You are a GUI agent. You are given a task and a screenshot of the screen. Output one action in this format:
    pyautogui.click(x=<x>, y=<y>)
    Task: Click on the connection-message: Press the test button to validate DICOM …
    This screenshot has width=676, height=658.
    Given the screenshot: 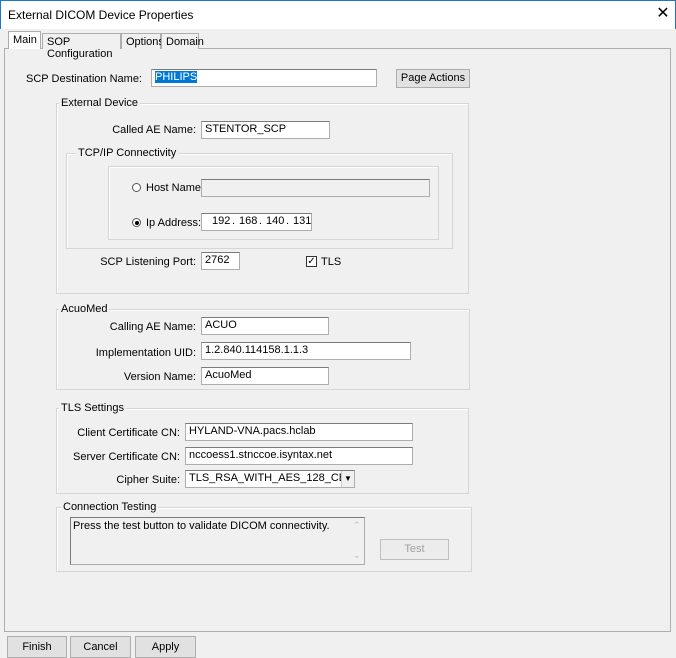 What is the action you would take?
    pyautogui.click(x=201, y=526)
    